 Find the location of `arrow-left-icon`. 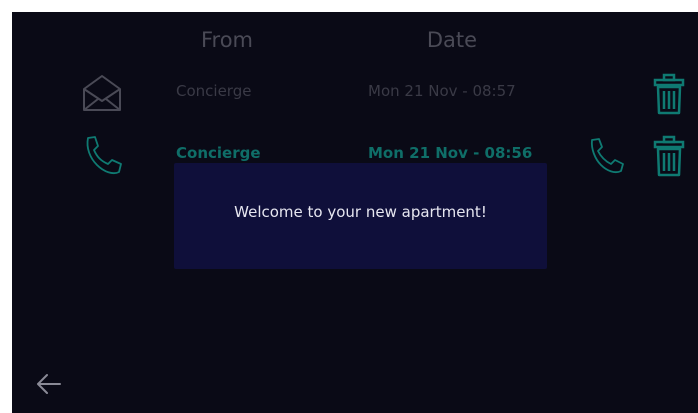

arrow-left-icon is located at coordinates (50, 384).